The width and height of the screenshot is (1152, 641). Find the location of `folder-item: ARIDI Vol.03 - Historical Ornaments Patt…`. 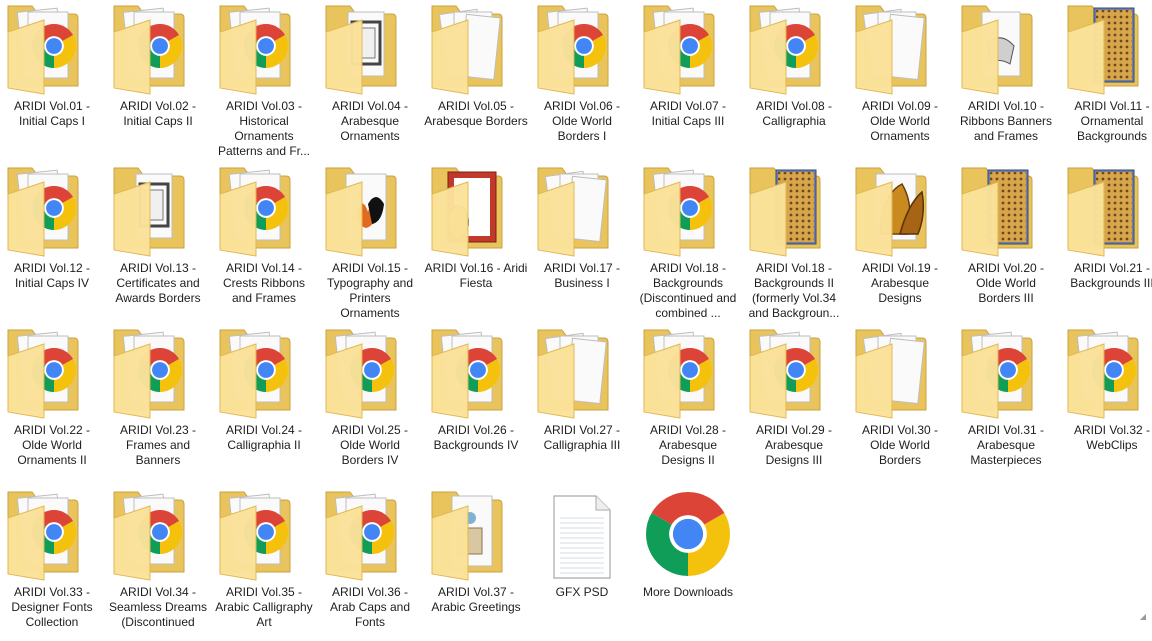

folder-item: ARIDI Vol.03 - Historical Ornaments Patt… is located at coordinates (264, 79).